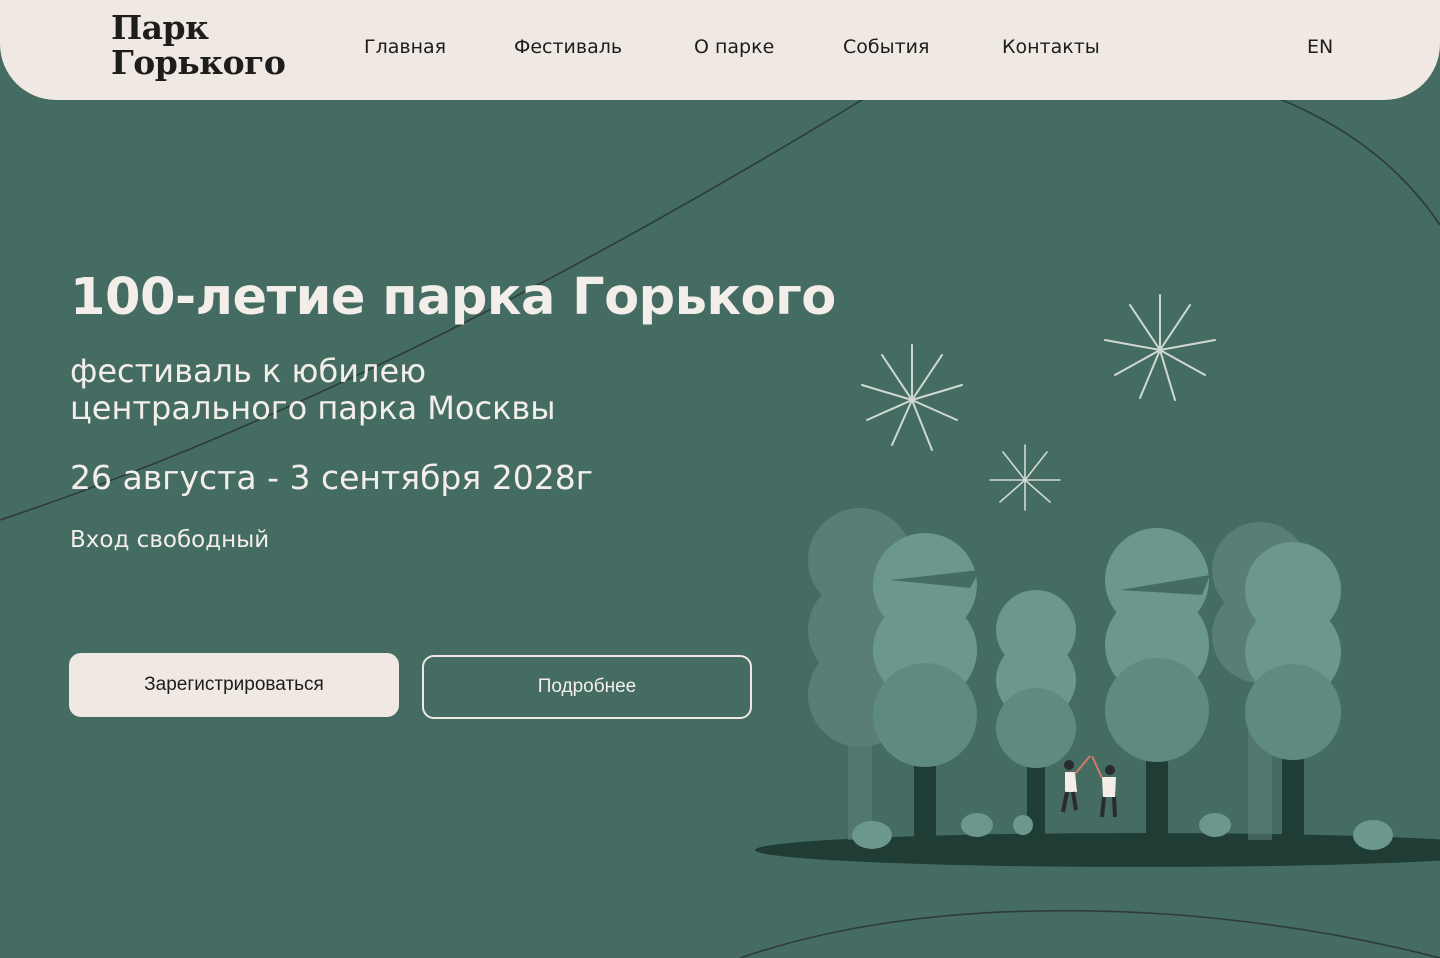 This screenshot has width=1440, height=958. What do you see at coordinates (568, 47) in the screenshot?
I see `nav-item-festival: Фестиваль` at bounding box center [568, 47].